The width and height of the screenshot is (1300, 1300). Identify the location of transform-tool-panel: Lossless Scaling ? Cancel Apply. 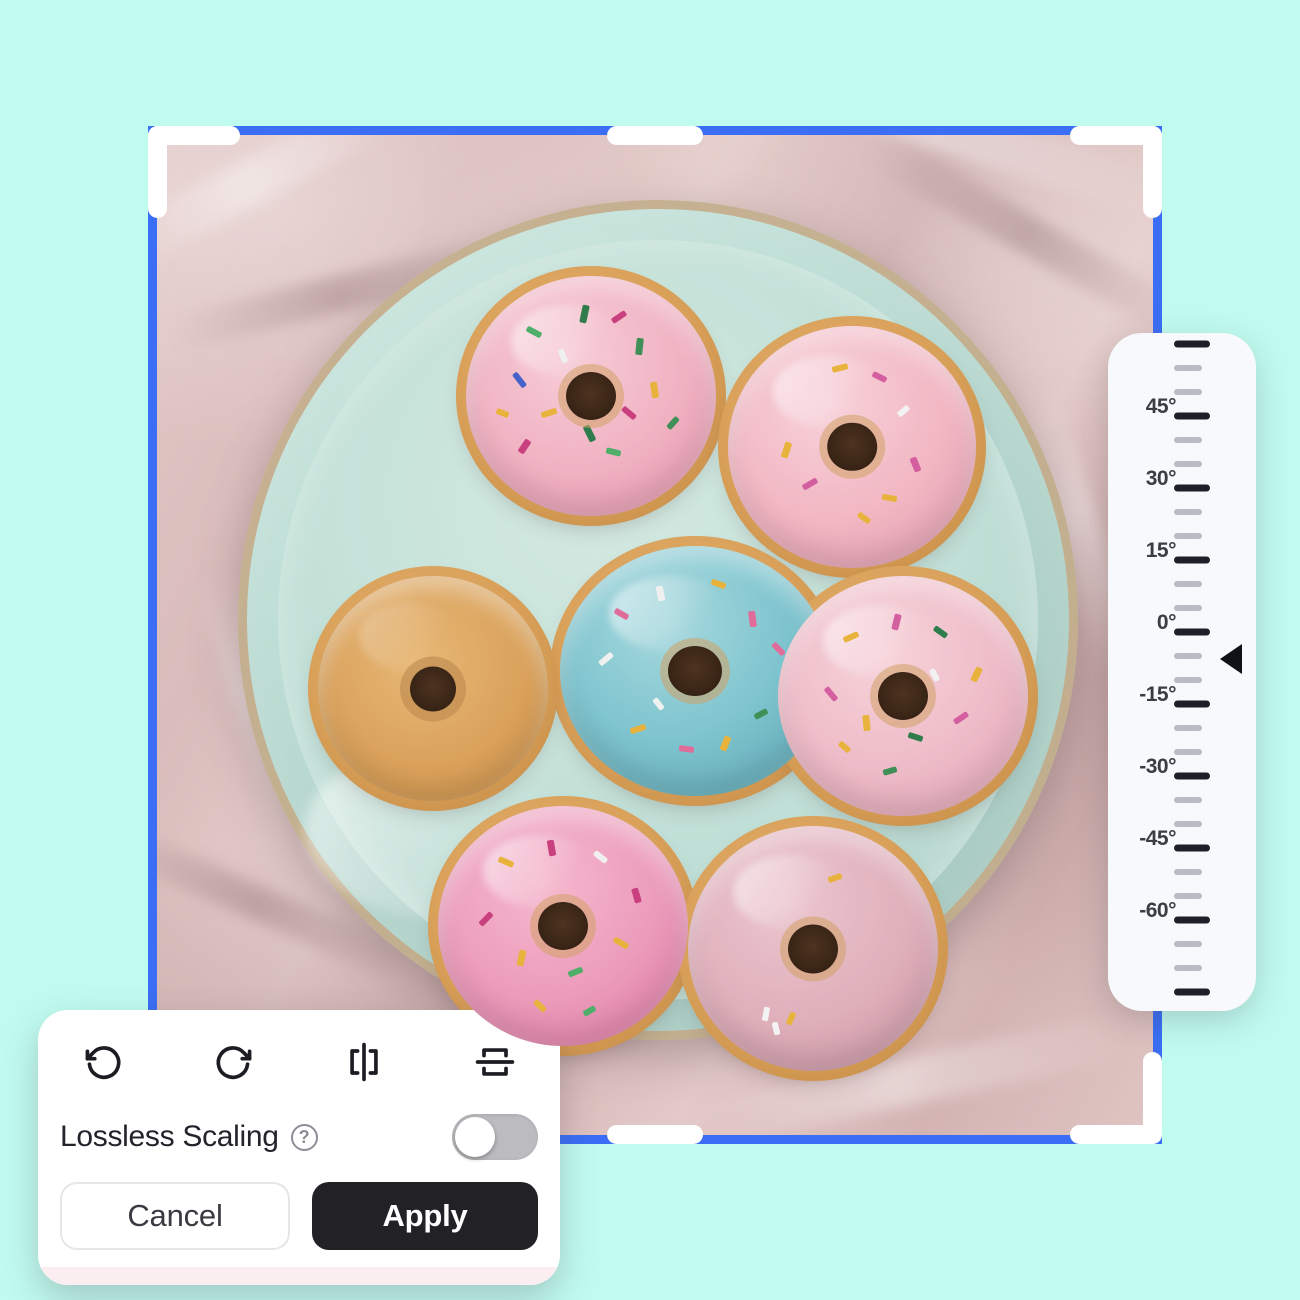
(299, 1147).